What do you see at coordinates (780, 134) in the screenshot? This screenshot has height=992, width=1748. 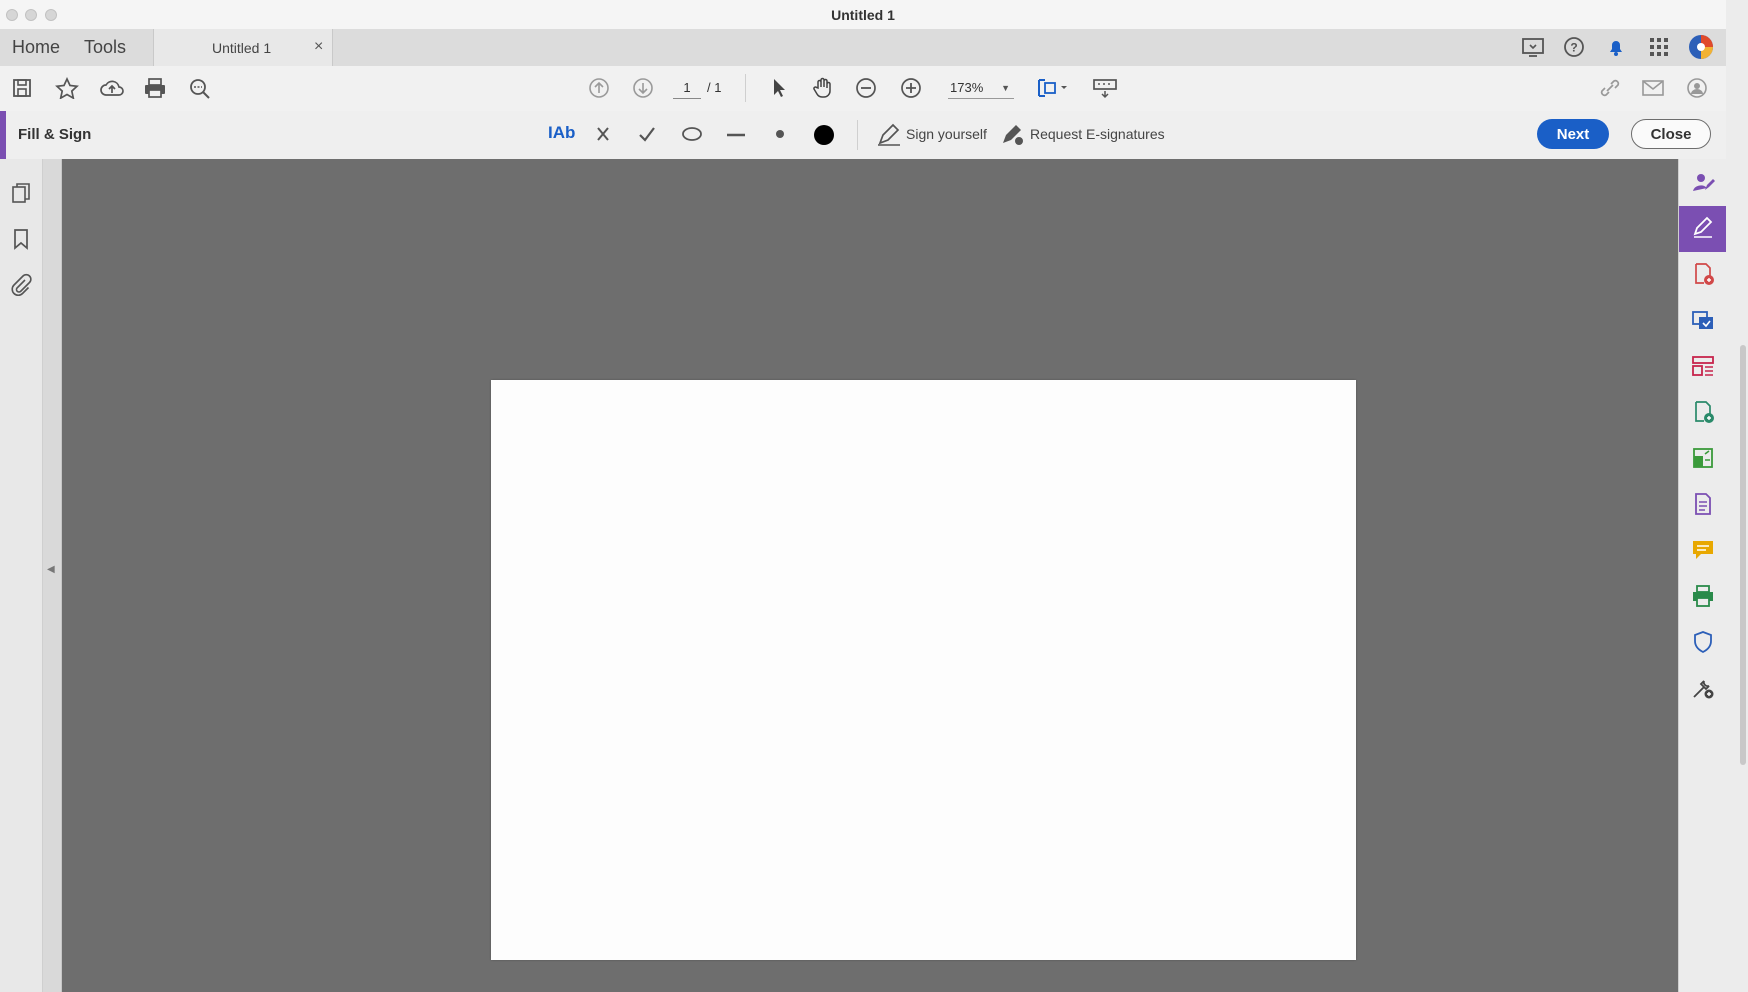 I see `dot-tool-icon` at bounding box center [780, 134].